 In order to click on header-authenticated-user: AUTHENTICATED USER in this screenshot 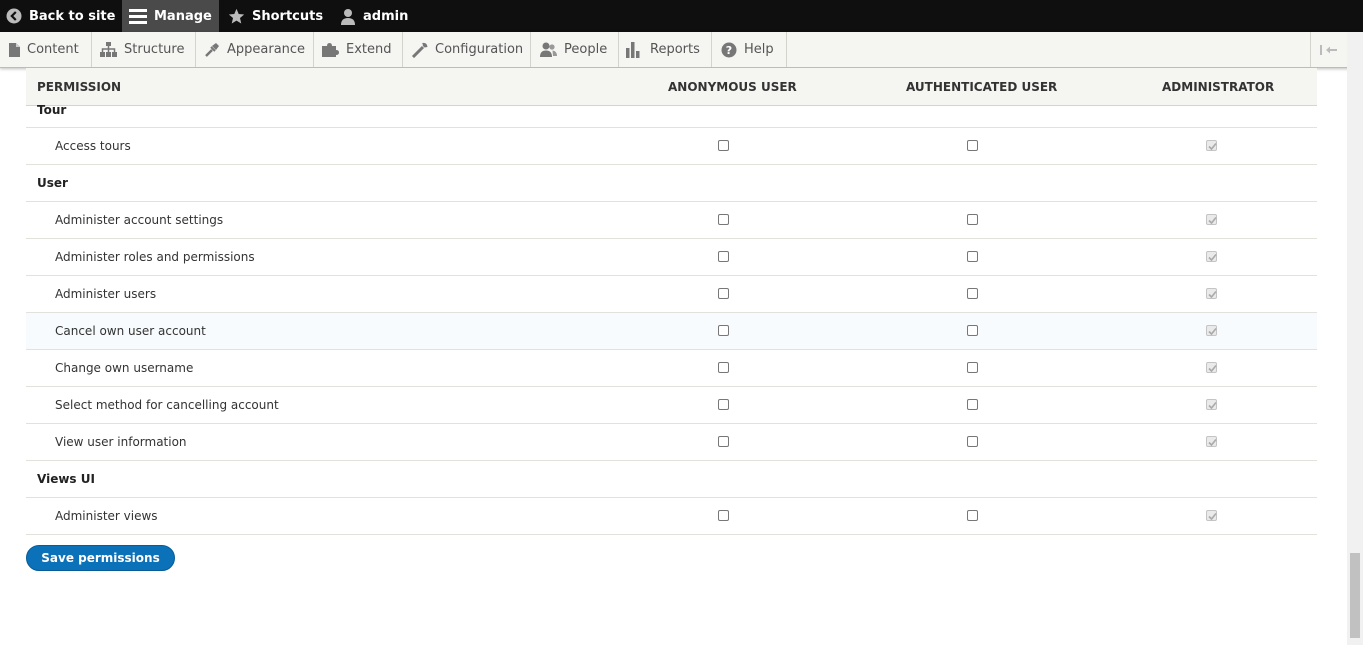, I will do `click(982, 87)`.